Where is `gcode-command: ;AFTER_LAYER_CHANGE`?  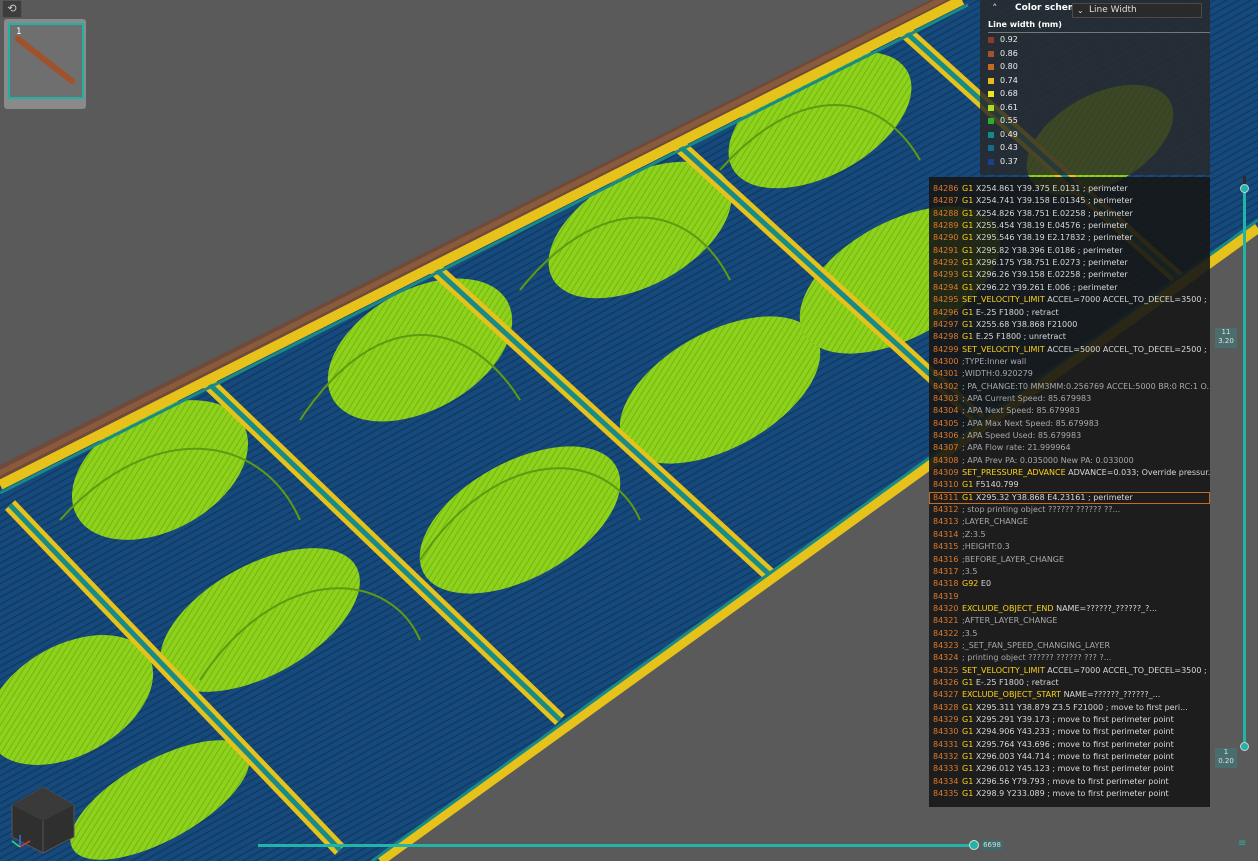 gcode-command: ;AFTER_LAYER_CHANGE is located at coordinates (1009, 621).